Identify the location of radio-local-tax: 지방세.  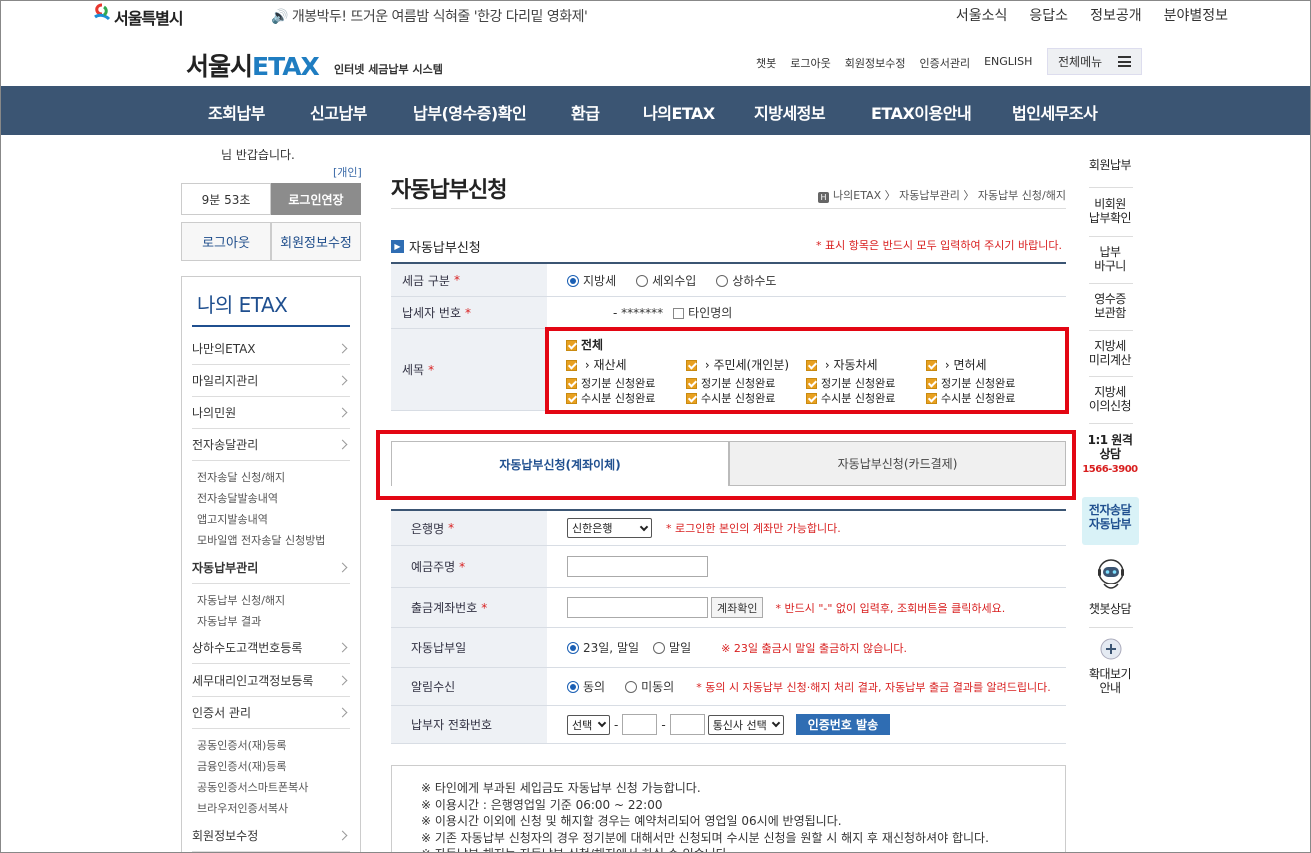
(591, 280).